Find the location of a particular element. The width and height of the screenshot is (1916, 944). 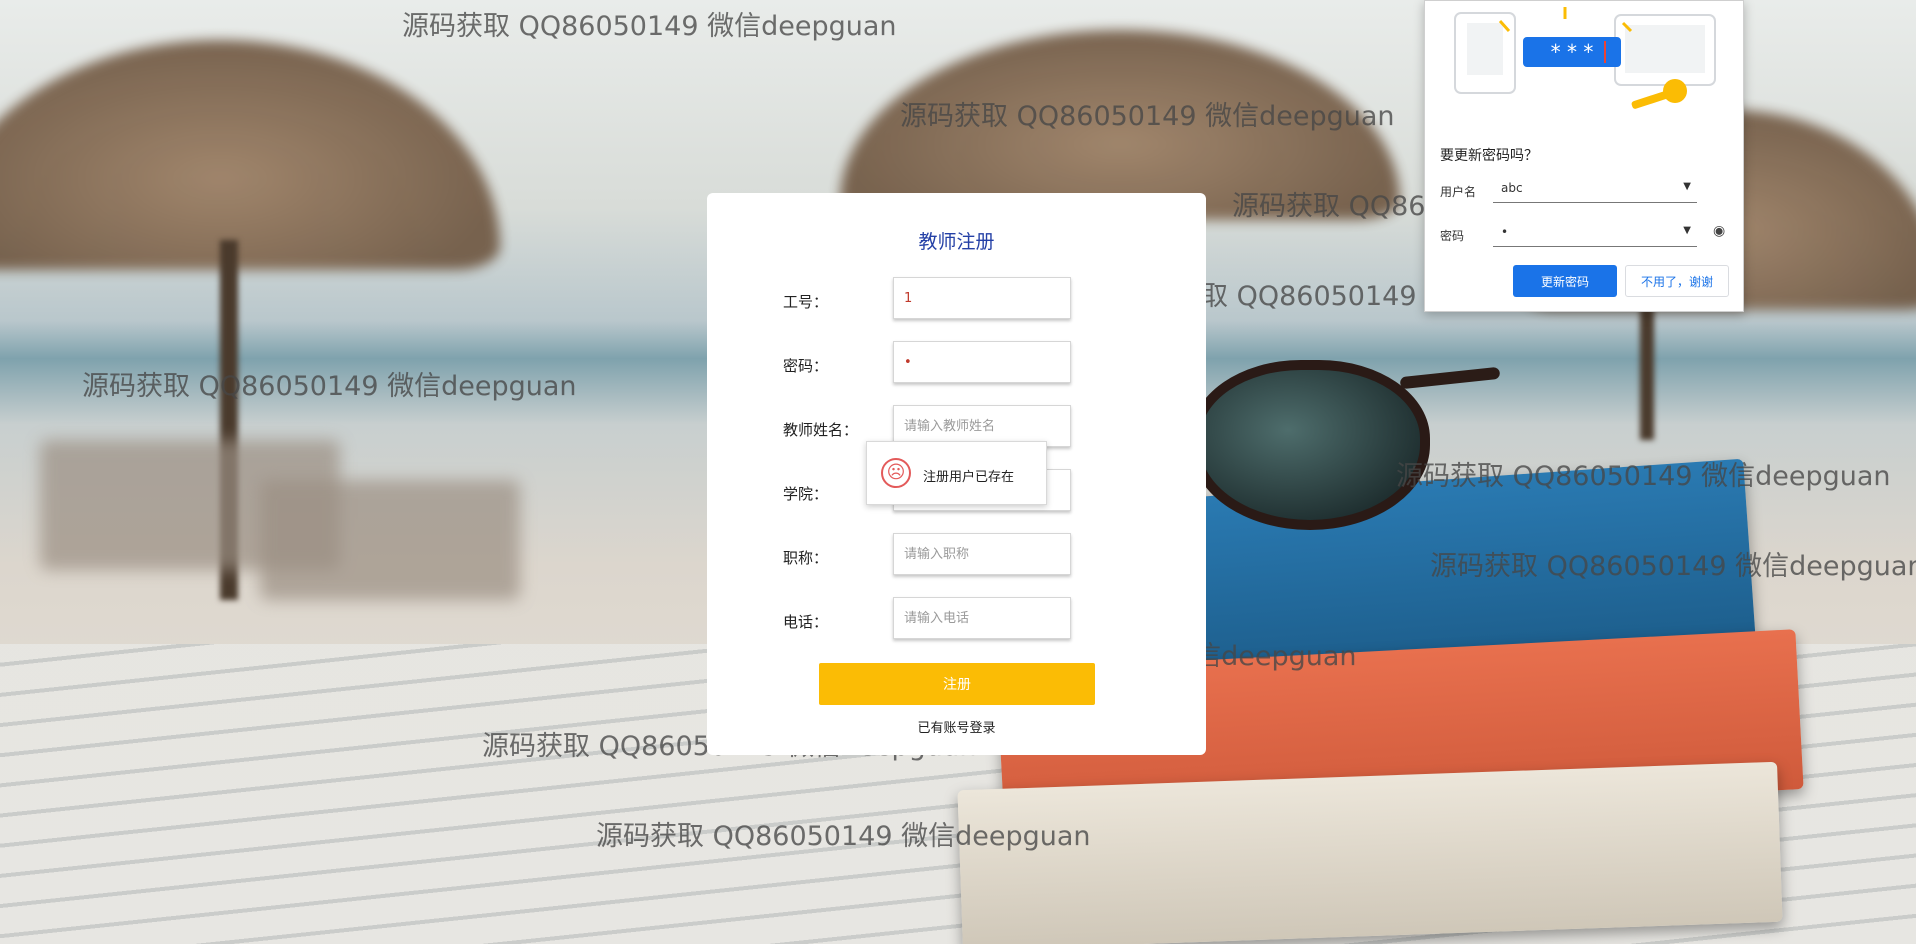

username-select: abc ▼ is located at coordinates (1595, 189).